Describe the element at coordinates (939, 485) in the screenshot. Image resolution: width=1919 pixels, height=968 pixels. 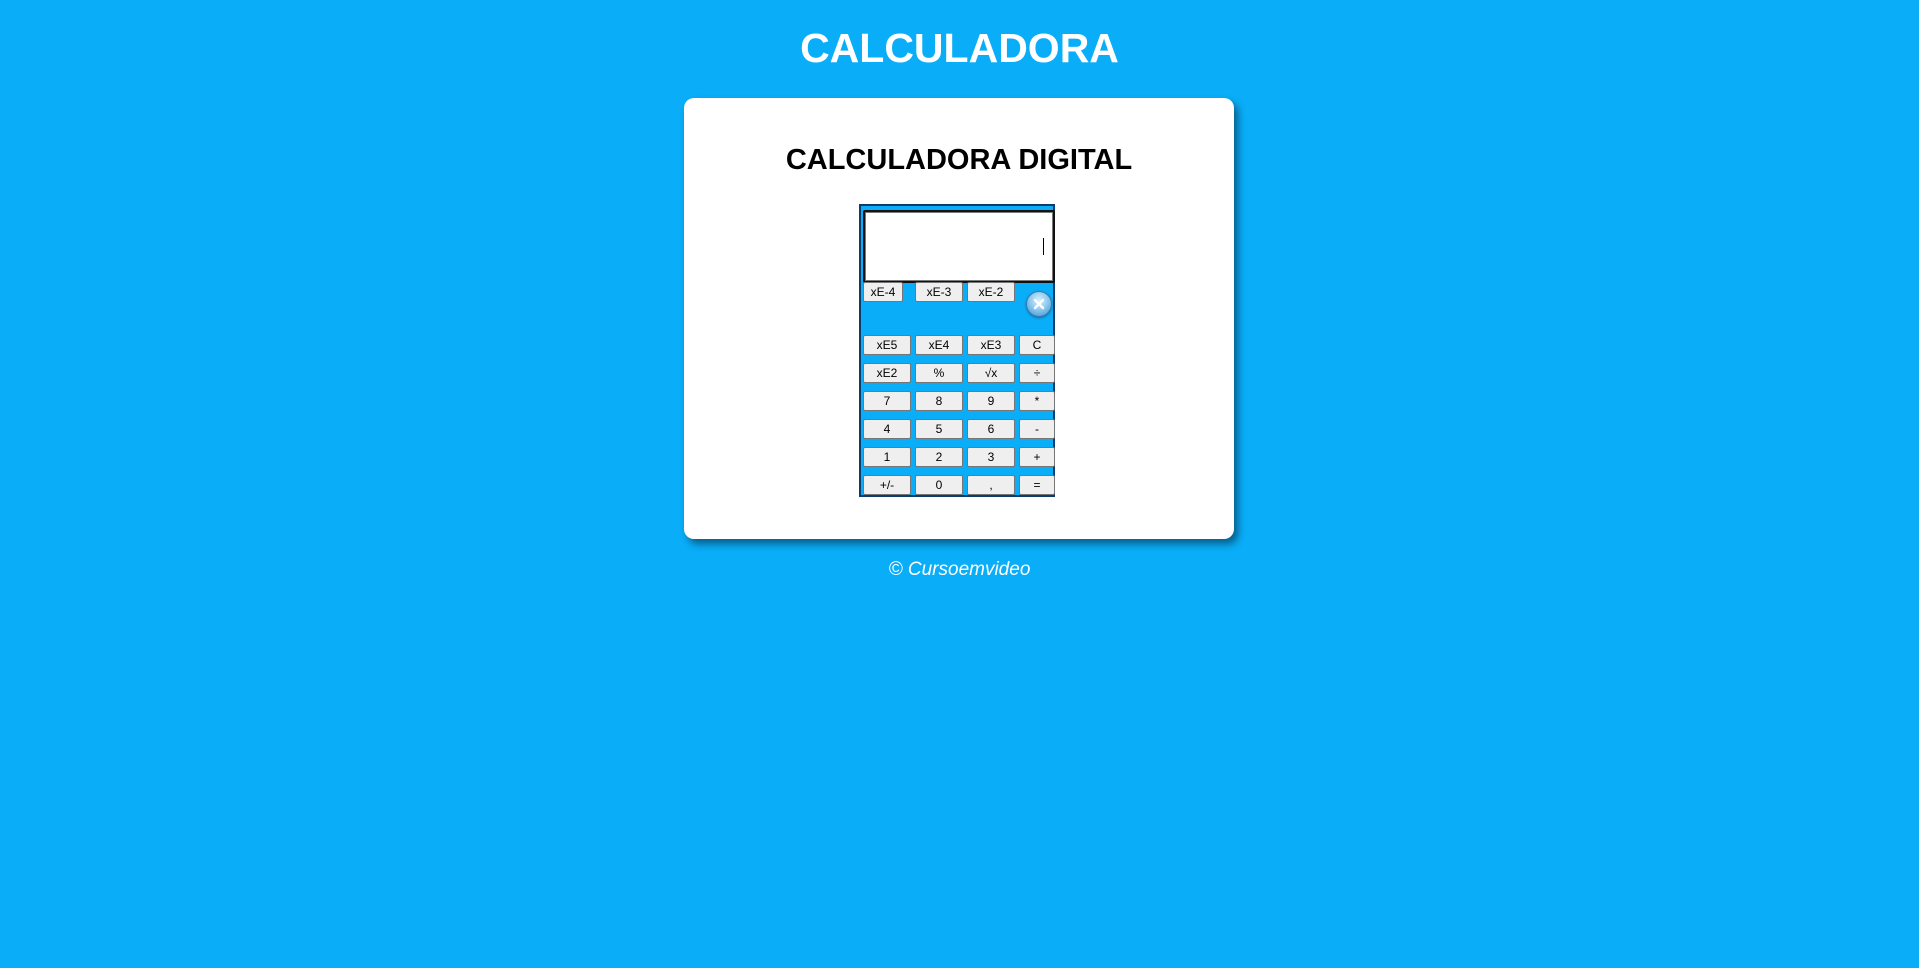
I see `key-0: 0` at that location.